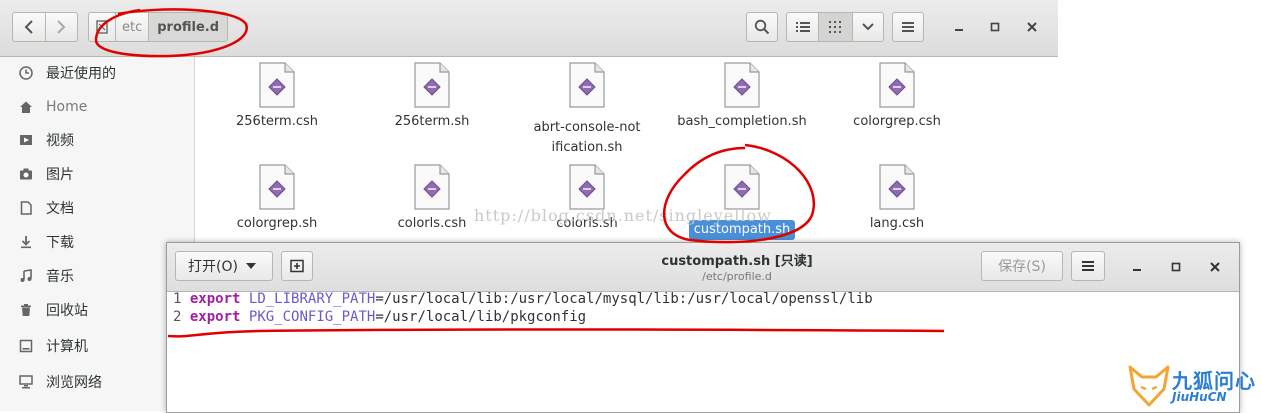 Image resolution: width=1262 pixels, height=413 pixels. I want to click on minimize-button, so click(959, 27).